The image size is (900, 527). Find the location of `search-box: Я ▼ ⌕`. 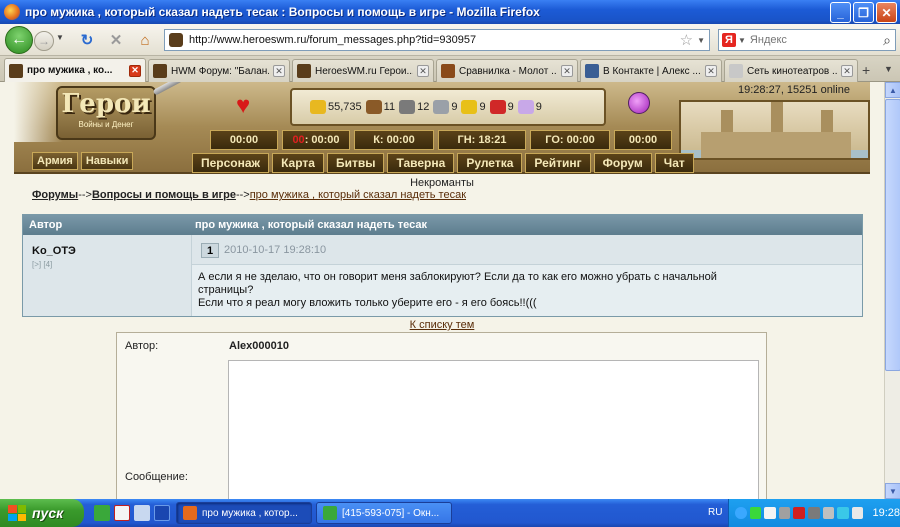

search-box: Я ▼ ⌕ is located at coordinates (807, 40).